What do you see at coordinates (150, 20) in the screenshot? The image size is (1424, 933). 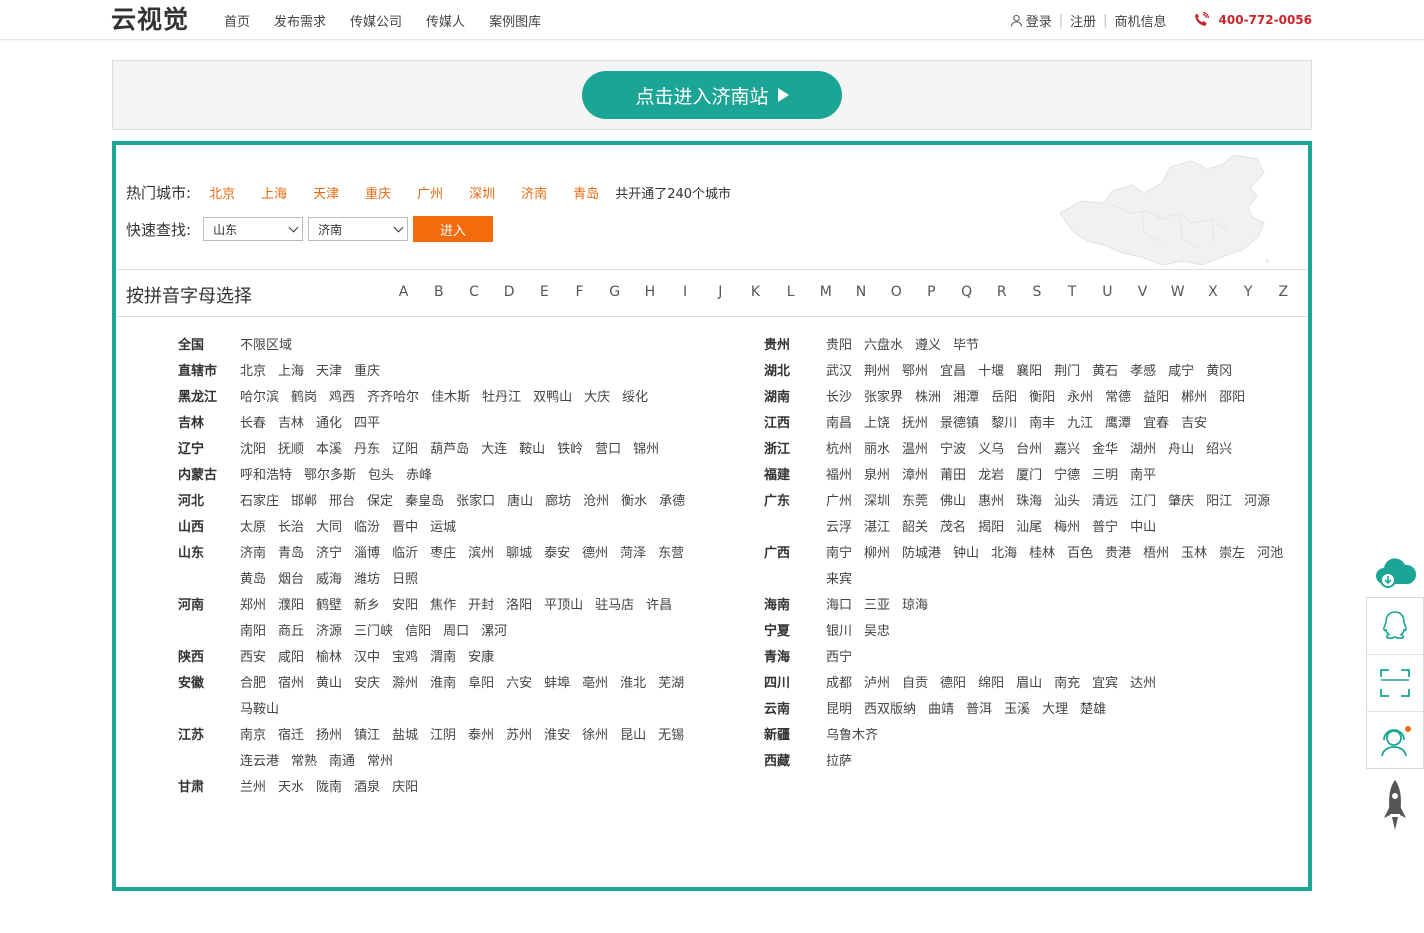 I see `site-logo: 云视觉` at bounding box center [150, 20].